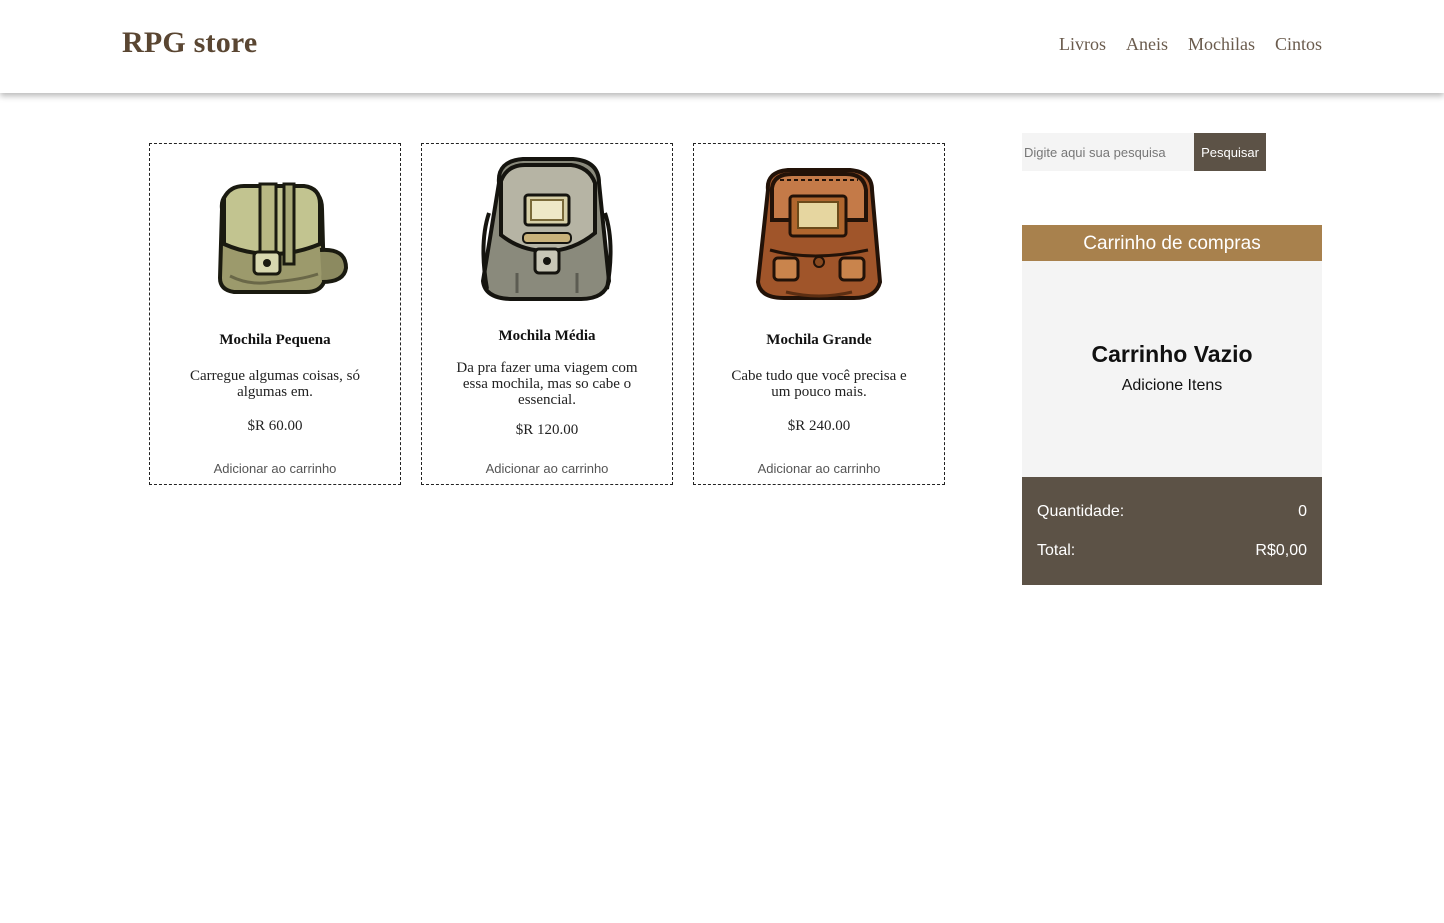  I want to click on product-name: Mochila Grande, so click(819, 340).